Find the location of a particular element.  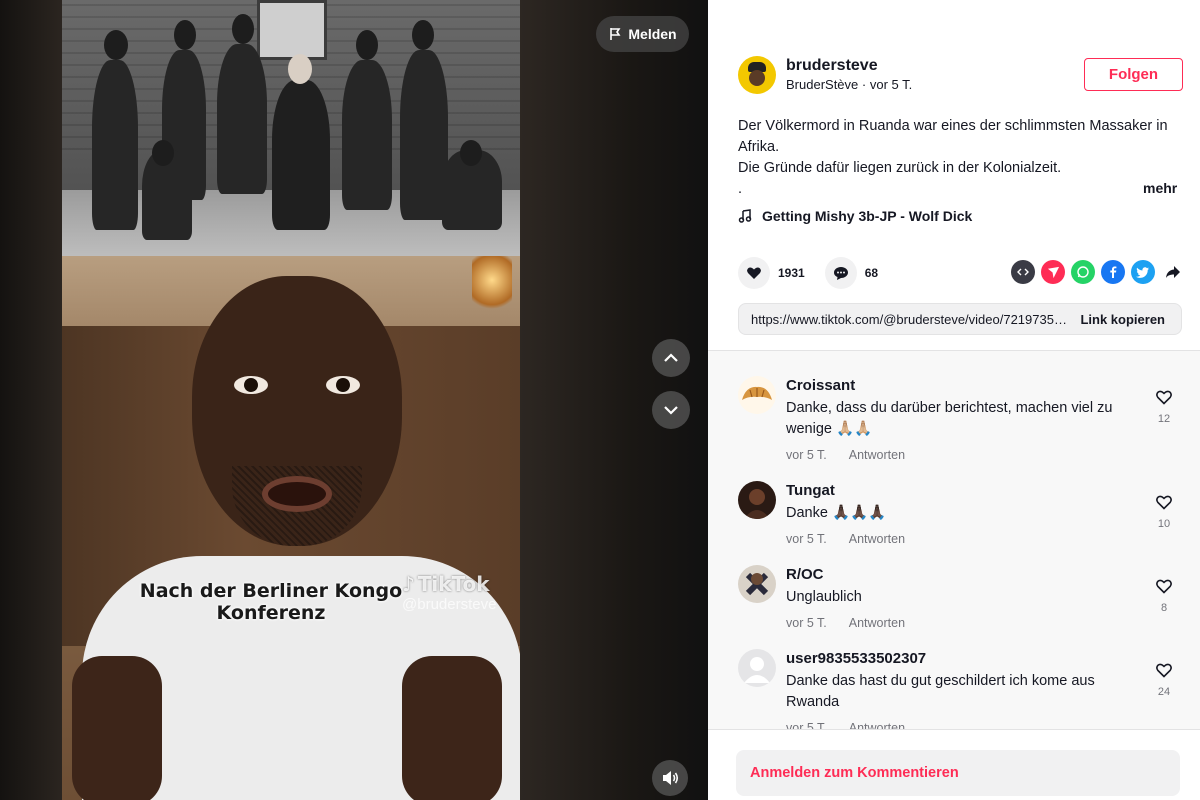

embed-button is located at coordinates (1023, 272).